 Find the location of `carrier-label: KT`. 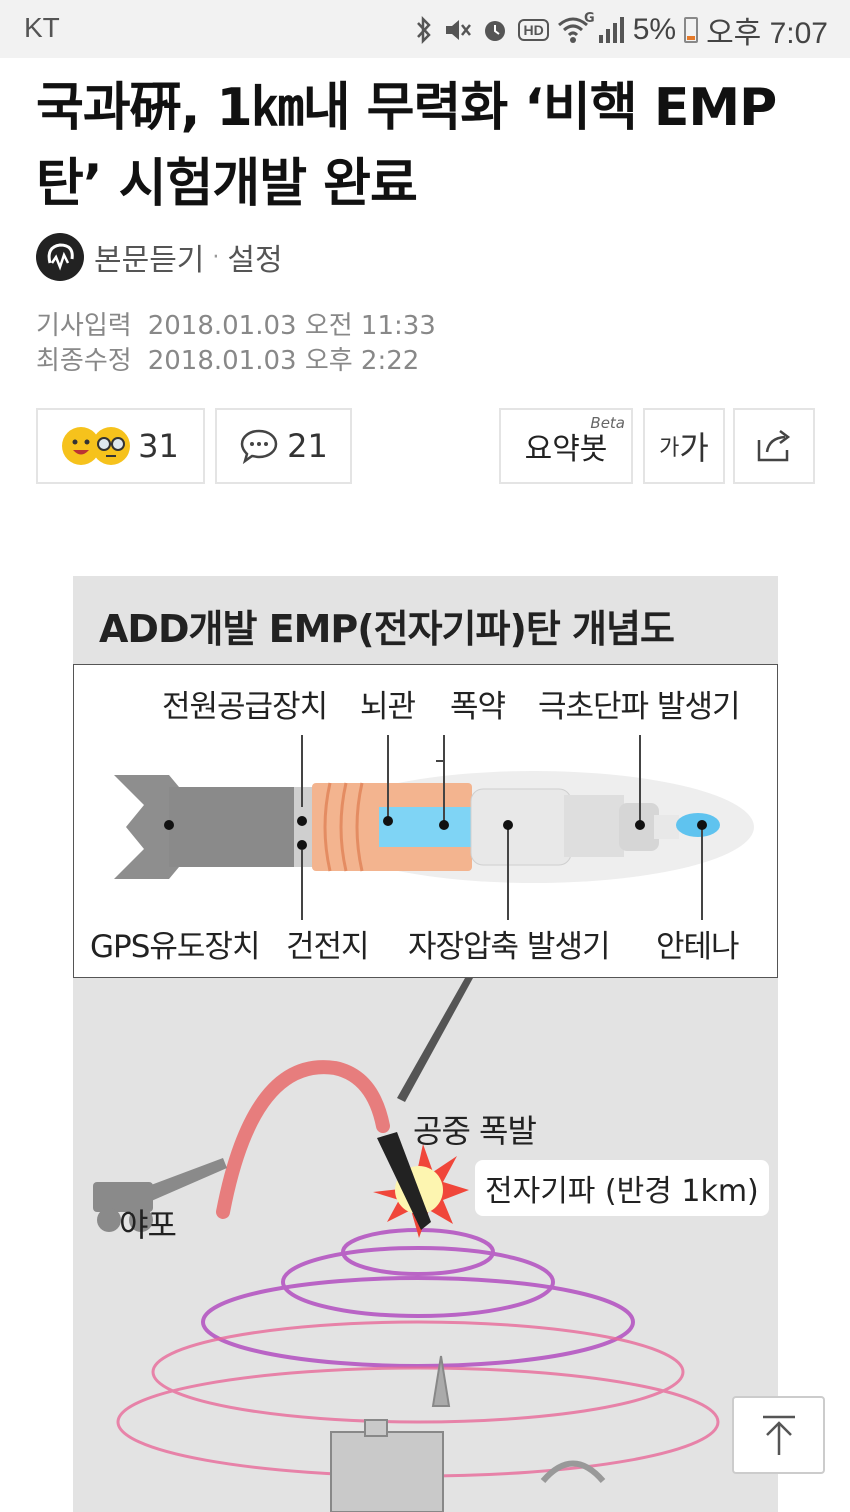

carrier-label: KT is located at coordinates (42, 27).